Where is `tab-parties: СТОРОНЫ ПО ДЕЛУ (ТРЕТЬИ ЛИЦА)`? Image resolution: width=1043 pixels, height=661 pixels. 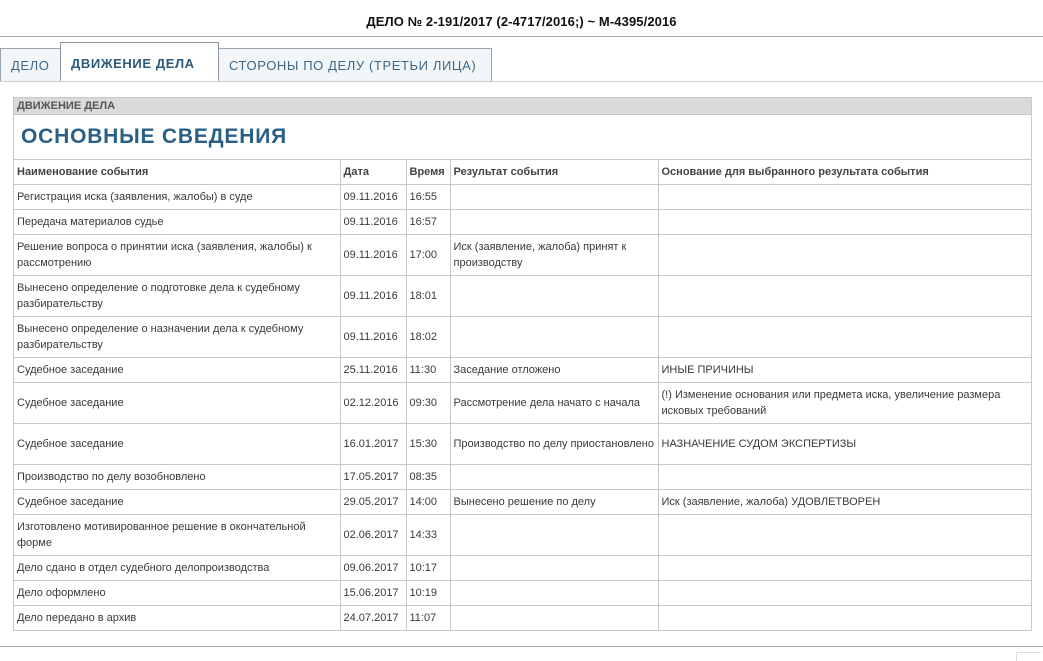
tab-parties: СТОРОНЫ ПО ДЕЛУ (ТРЕТЬИ ЛИЦА) is located at coordinates (355, 65).